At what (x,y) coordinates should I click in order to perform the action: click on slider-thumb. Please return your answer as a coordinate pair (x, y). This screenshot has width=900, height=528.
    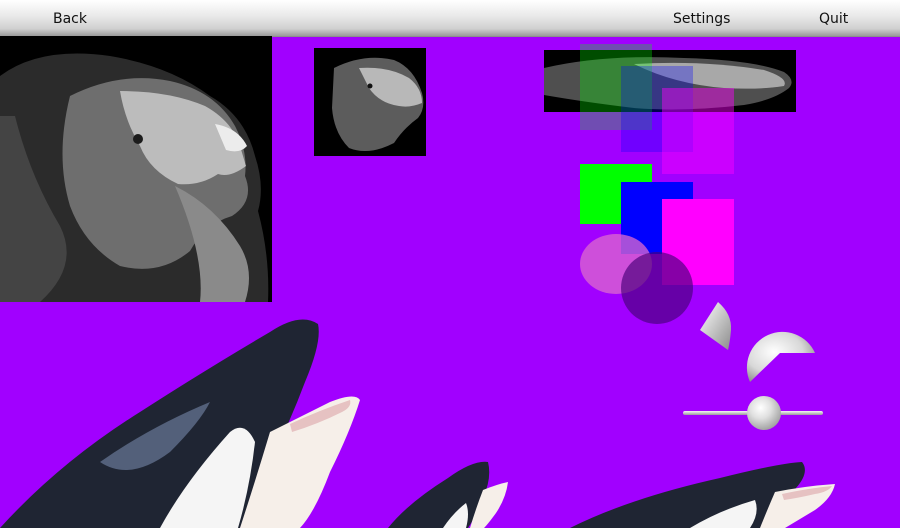
    Looking at the image, I should click on (764, 413).